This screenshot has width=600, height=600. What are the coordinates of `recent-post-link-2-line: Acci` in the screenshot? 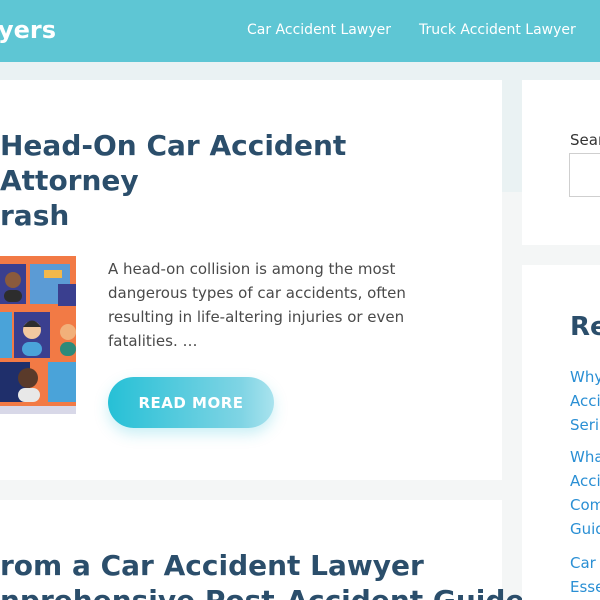 It's located at (585, 481).